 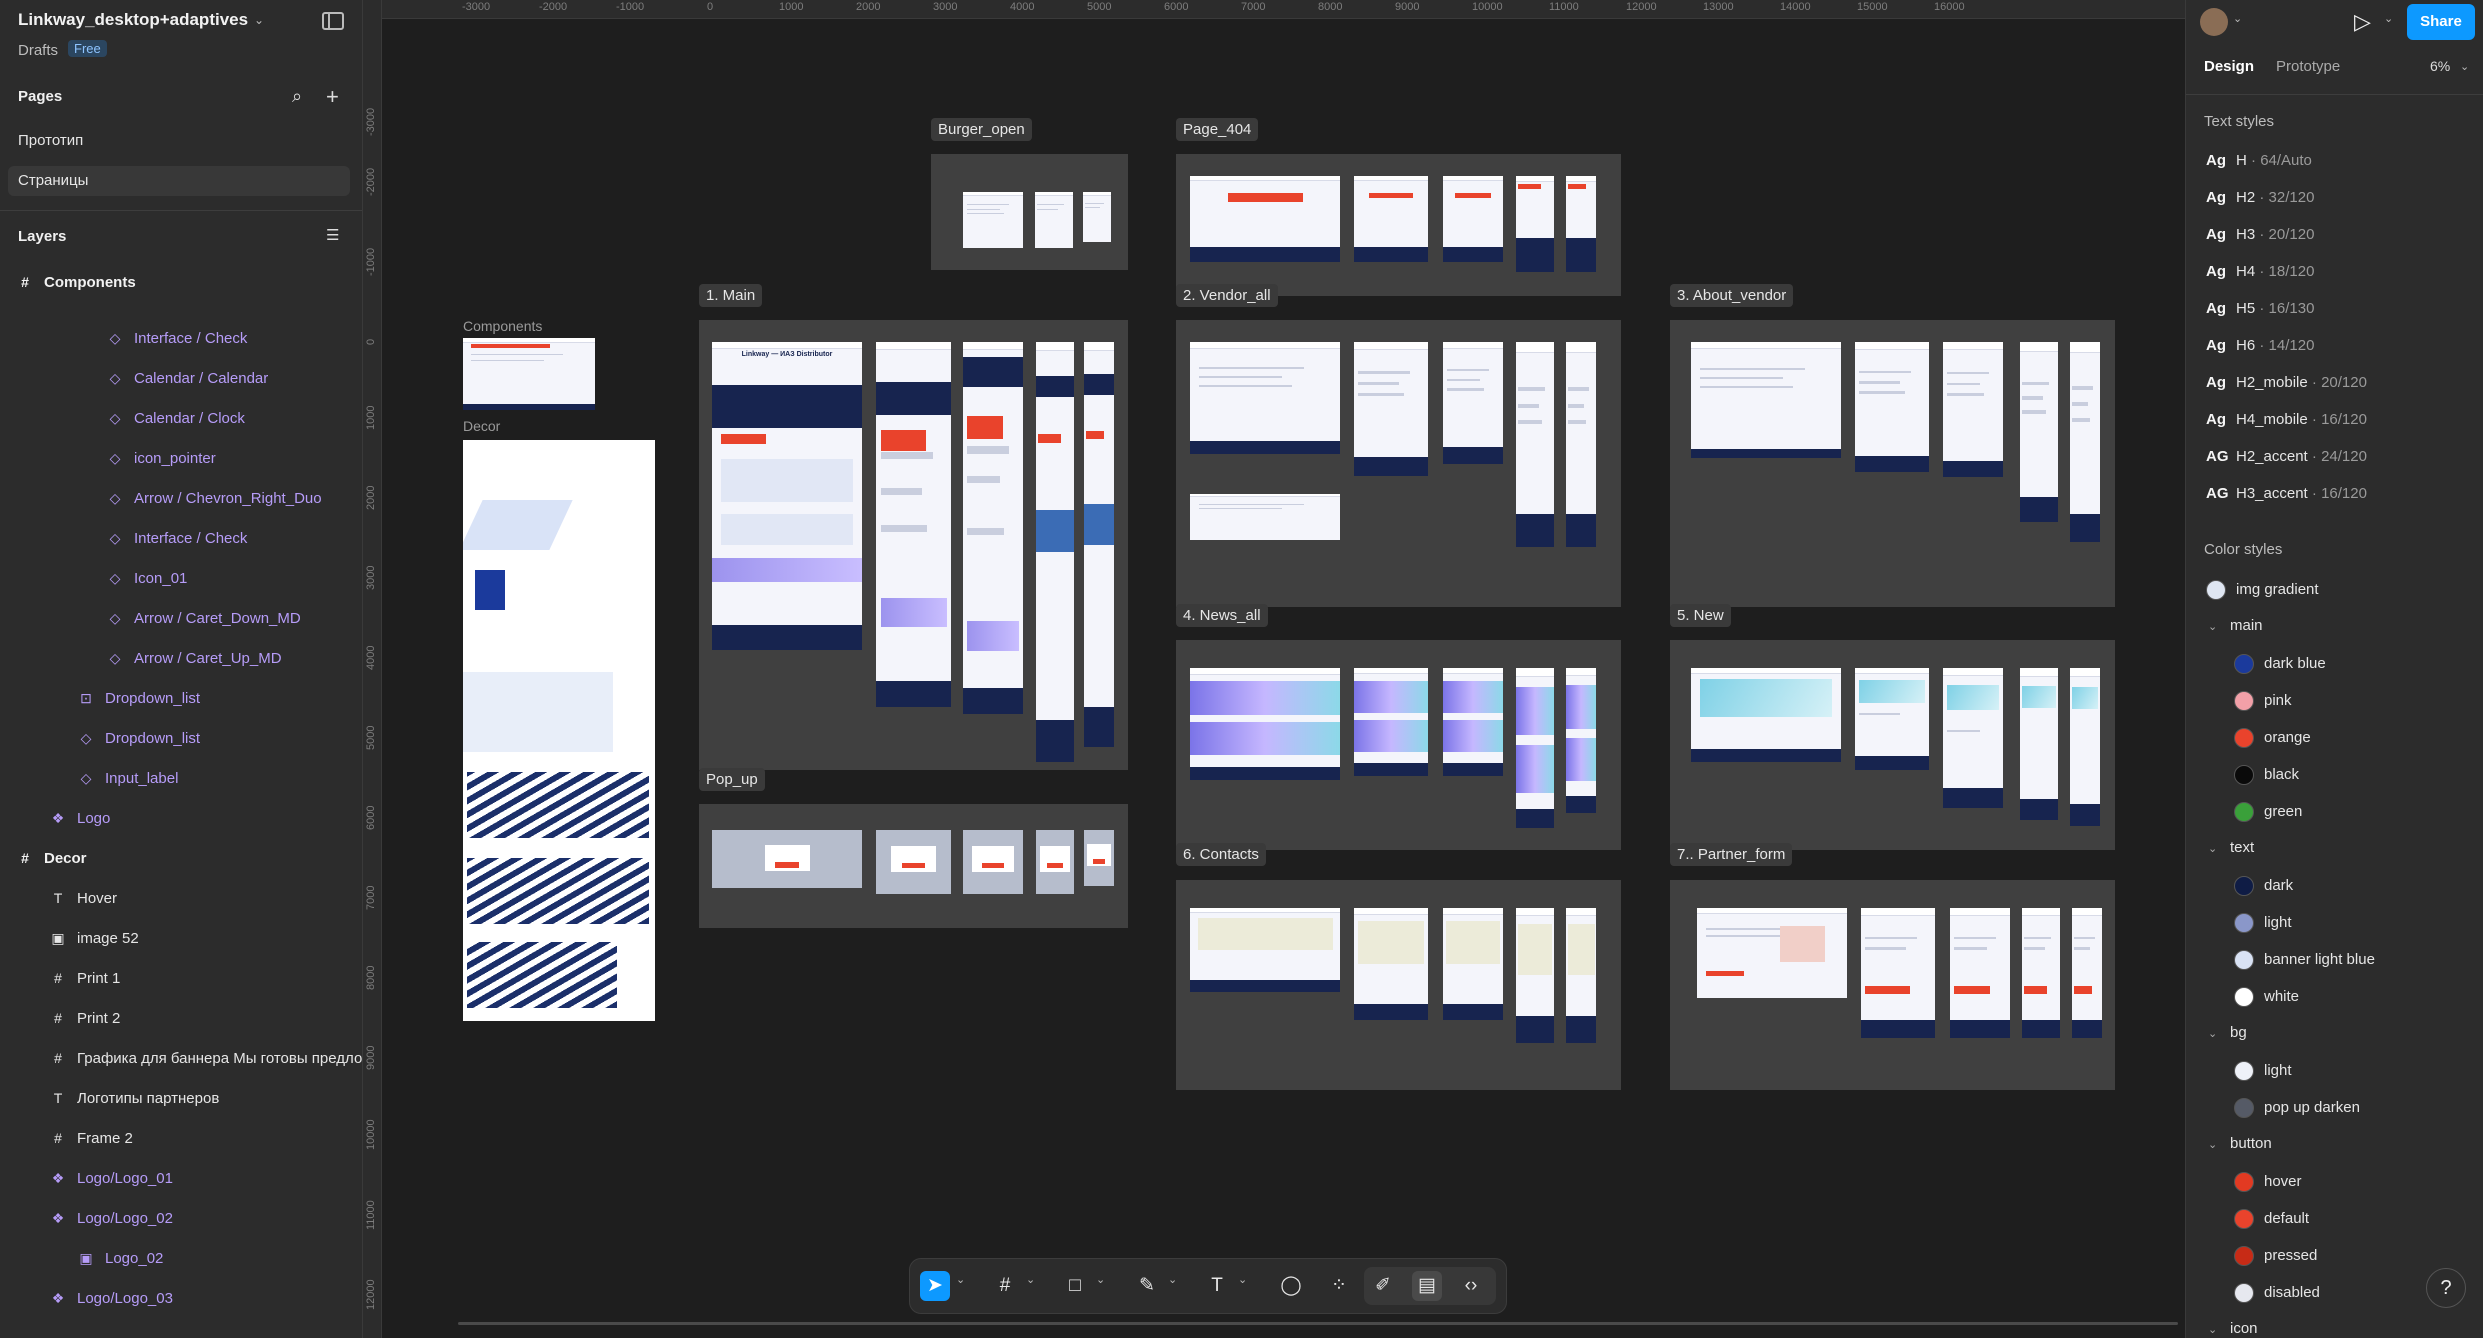 What do you see at coordinates (137, 738) in the screenshot?
I see `layer-instance: ◇ Dropdown_list` at bounding box center [137, 738].